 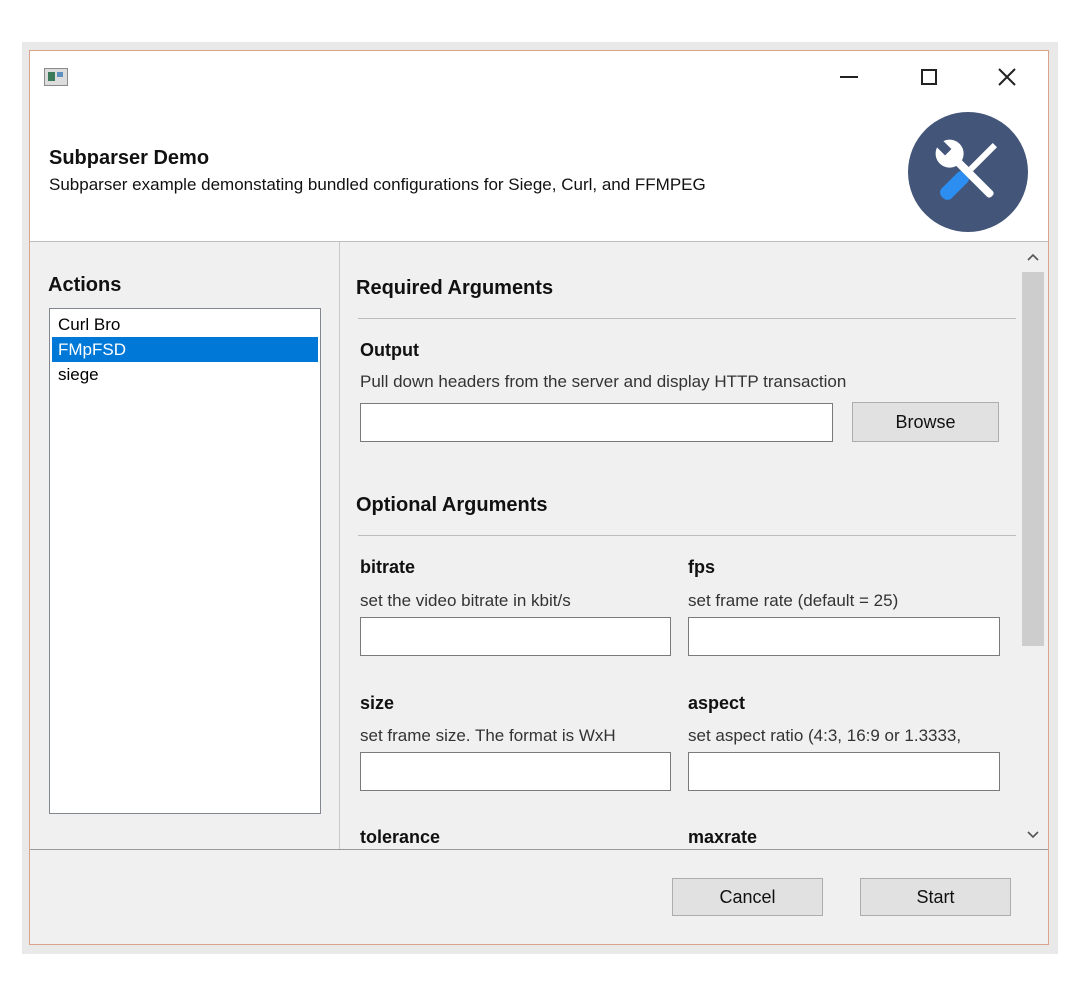 What do you see at coordinates (925, 422) in the screenshot?
I see `browse-button: Browse` at bounding box center [925, 422].